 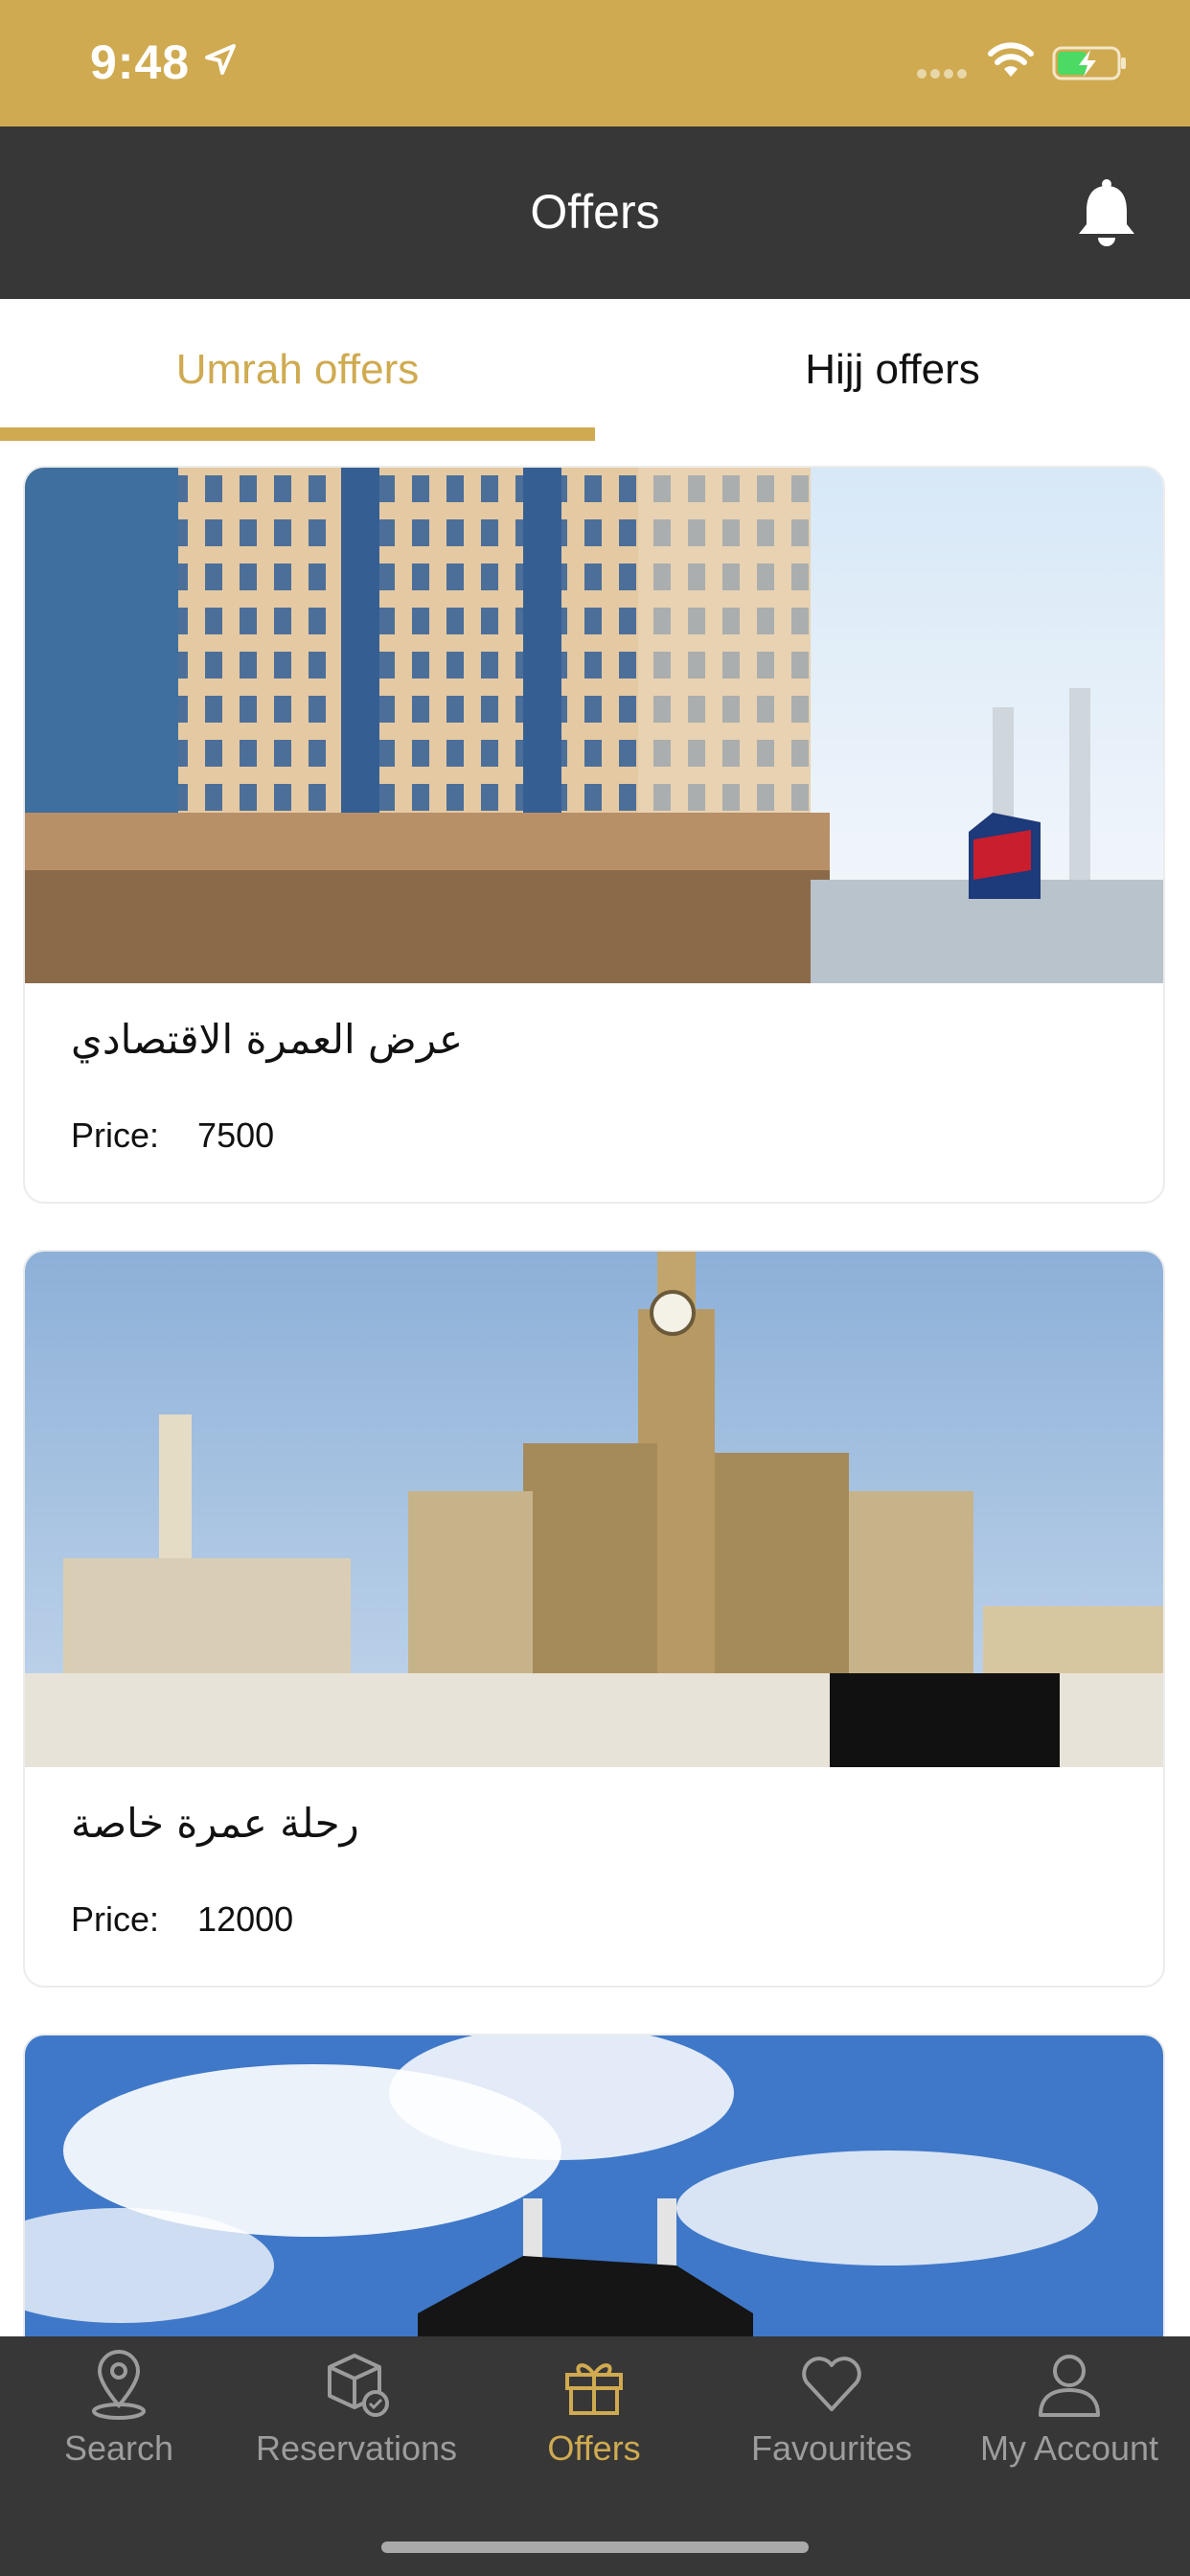 I want to click on tab-hijj-offers: Hijj offers, so click(x=893, y=370).